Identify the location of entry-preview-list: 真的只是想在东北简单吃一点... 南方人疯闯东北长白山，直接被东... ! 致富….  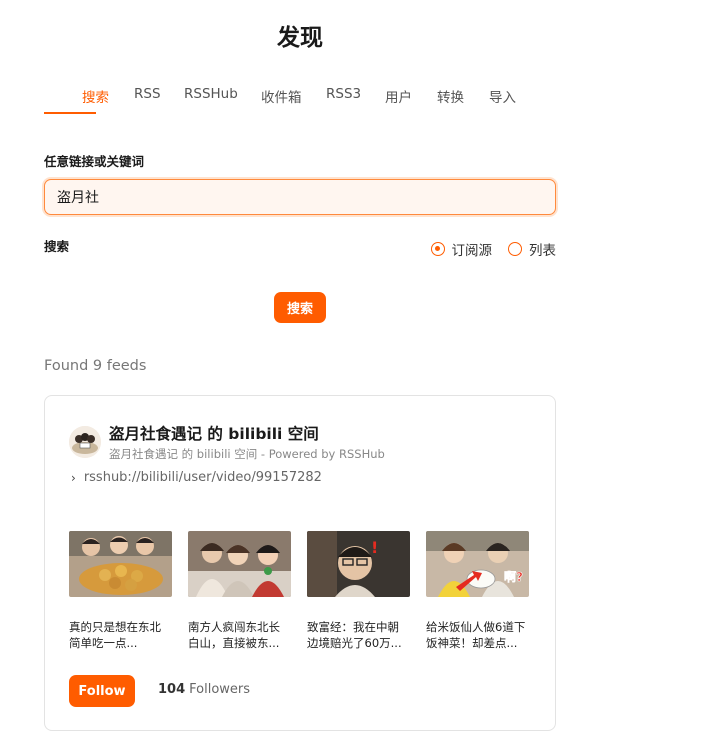
(299, 591).